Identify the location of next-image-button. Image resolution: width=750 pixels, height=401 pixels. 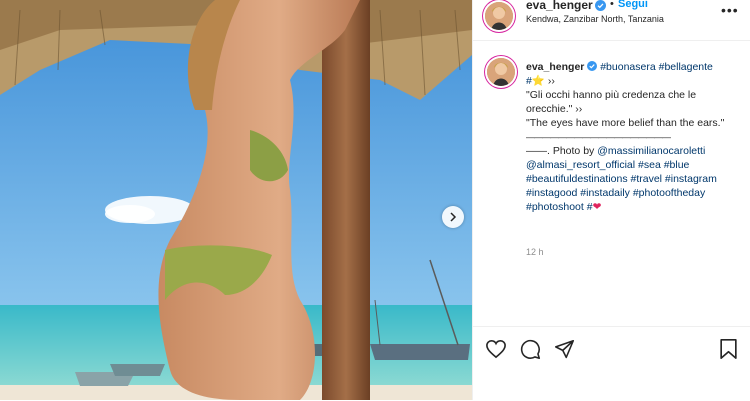
(453, 217).